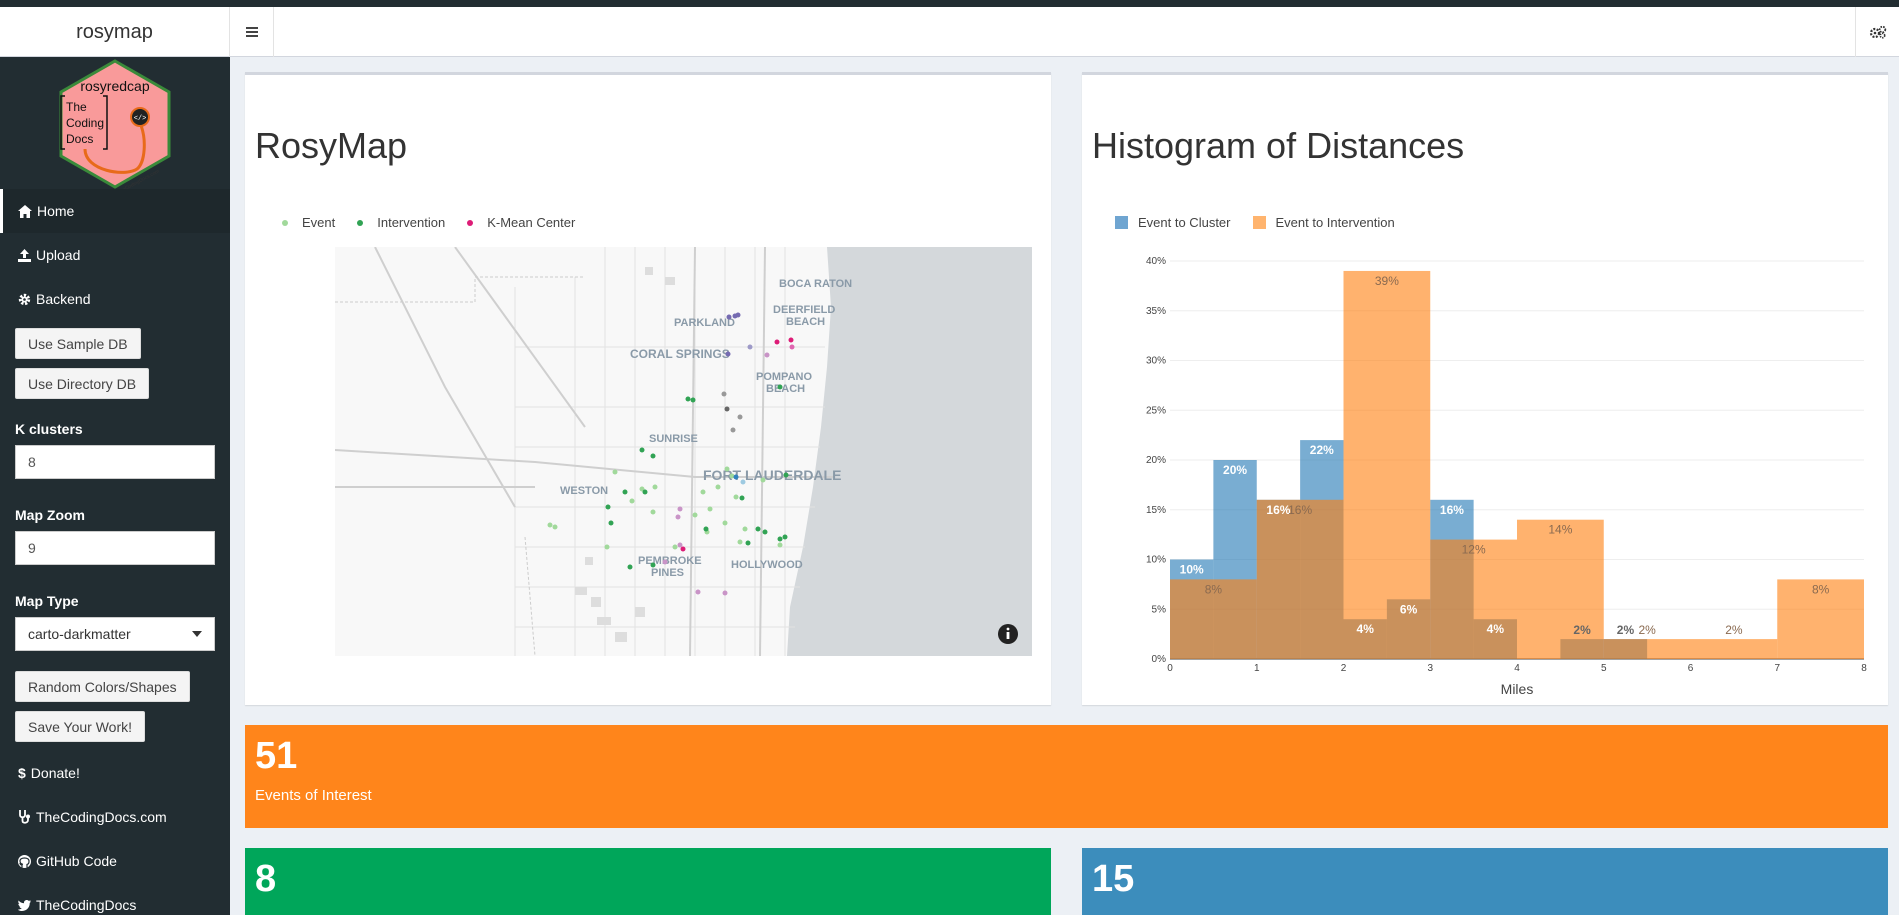  I want to click on logo-title: rosyredcap, so click(114, 86).